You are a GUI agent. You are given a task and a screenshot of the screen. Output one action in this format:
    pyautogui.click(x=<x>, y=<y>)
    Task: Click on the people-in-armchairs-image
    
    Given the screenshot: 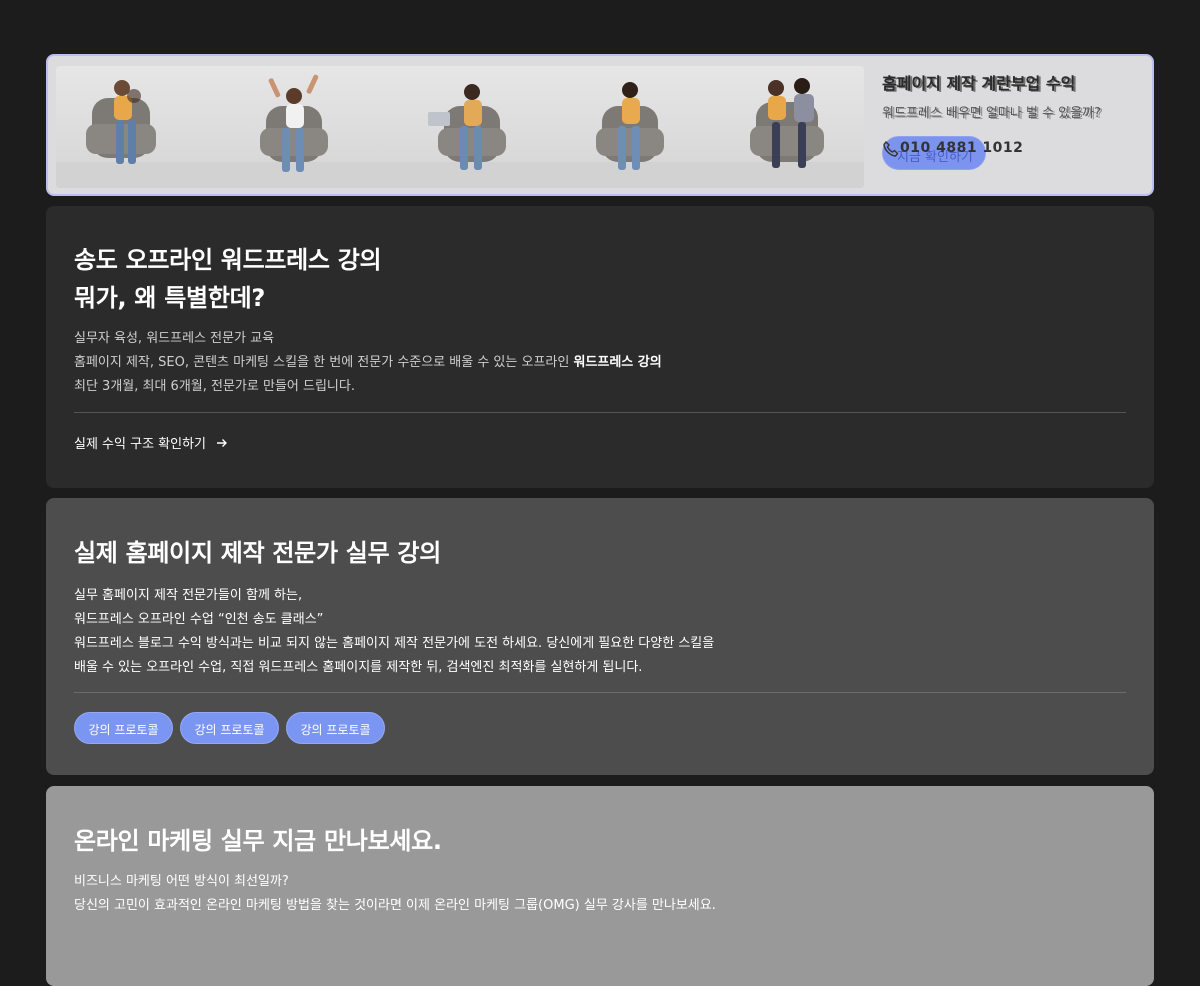 What is the action you would take?
    pyautogui.click(x=460, y=127)
    